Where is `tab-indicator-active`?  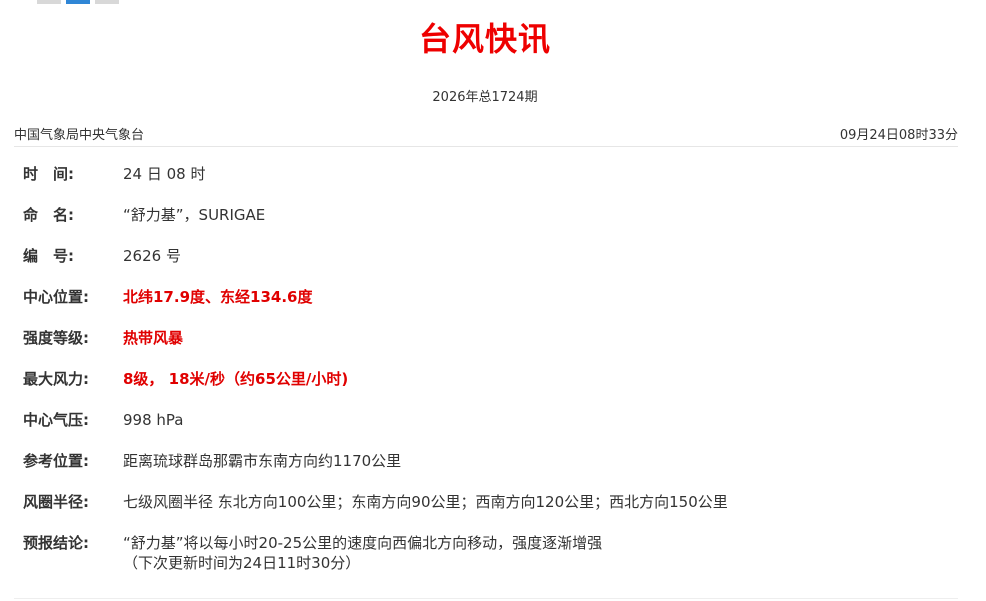
tab-indicator-active is located at coordinates (78, 2).